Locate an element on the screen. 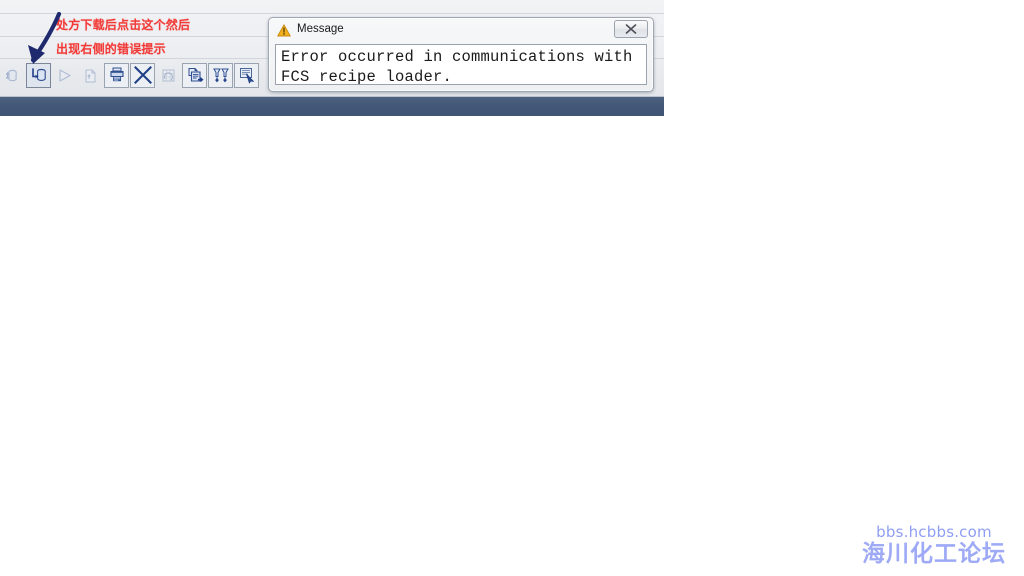 This screenshot has height=576, width=1024. toolbar-button-transfer is located at coordinates (220, 75).